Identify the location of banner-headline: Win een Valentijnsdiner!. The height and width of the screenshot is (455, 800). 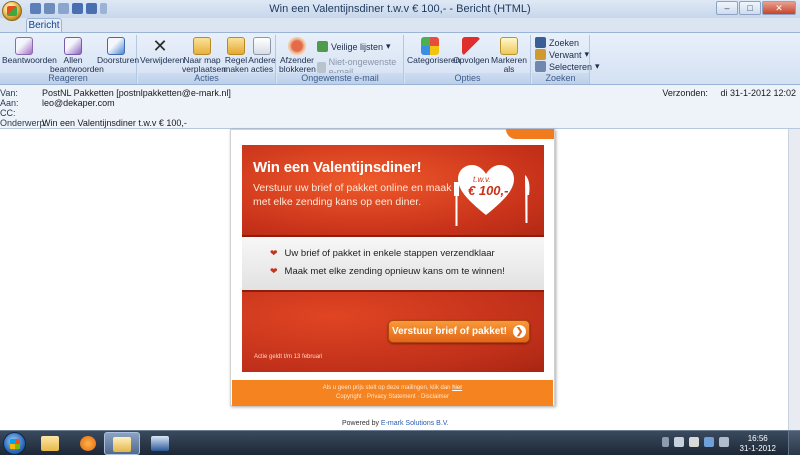
(337, 167).